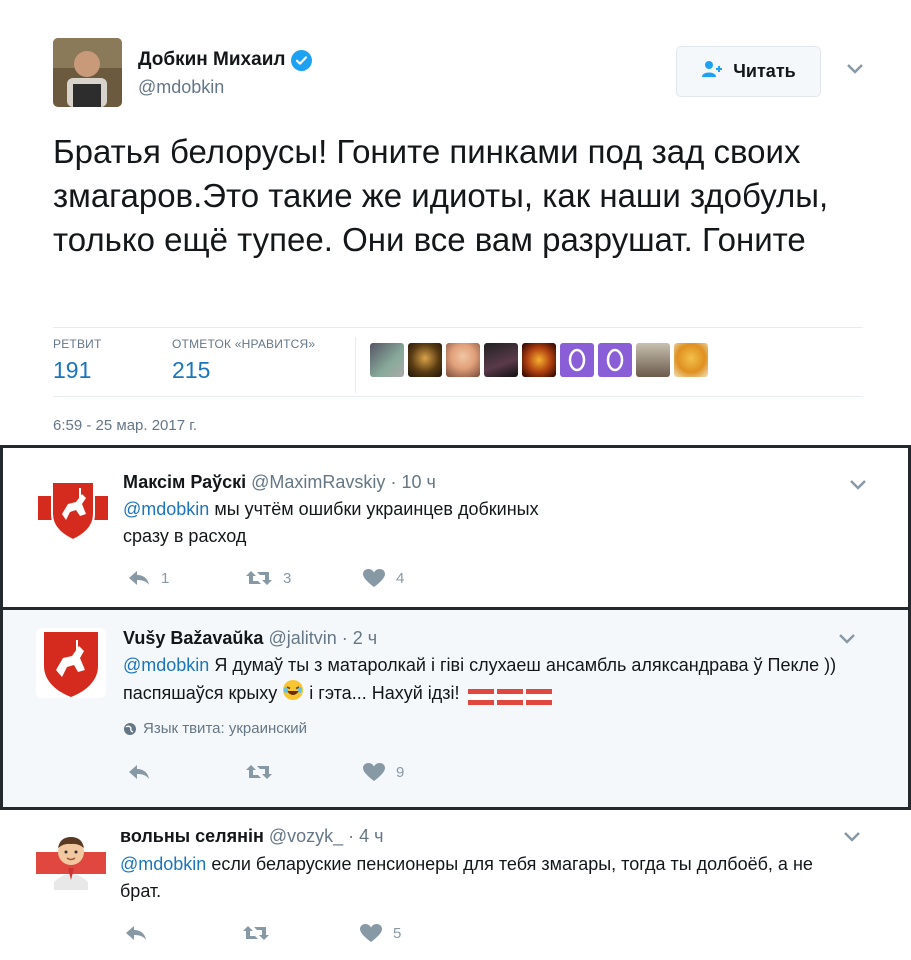 The width and height of the screenshot is (911, 960). I want to click on author-handle: @mdobkin, so click(181, 87).